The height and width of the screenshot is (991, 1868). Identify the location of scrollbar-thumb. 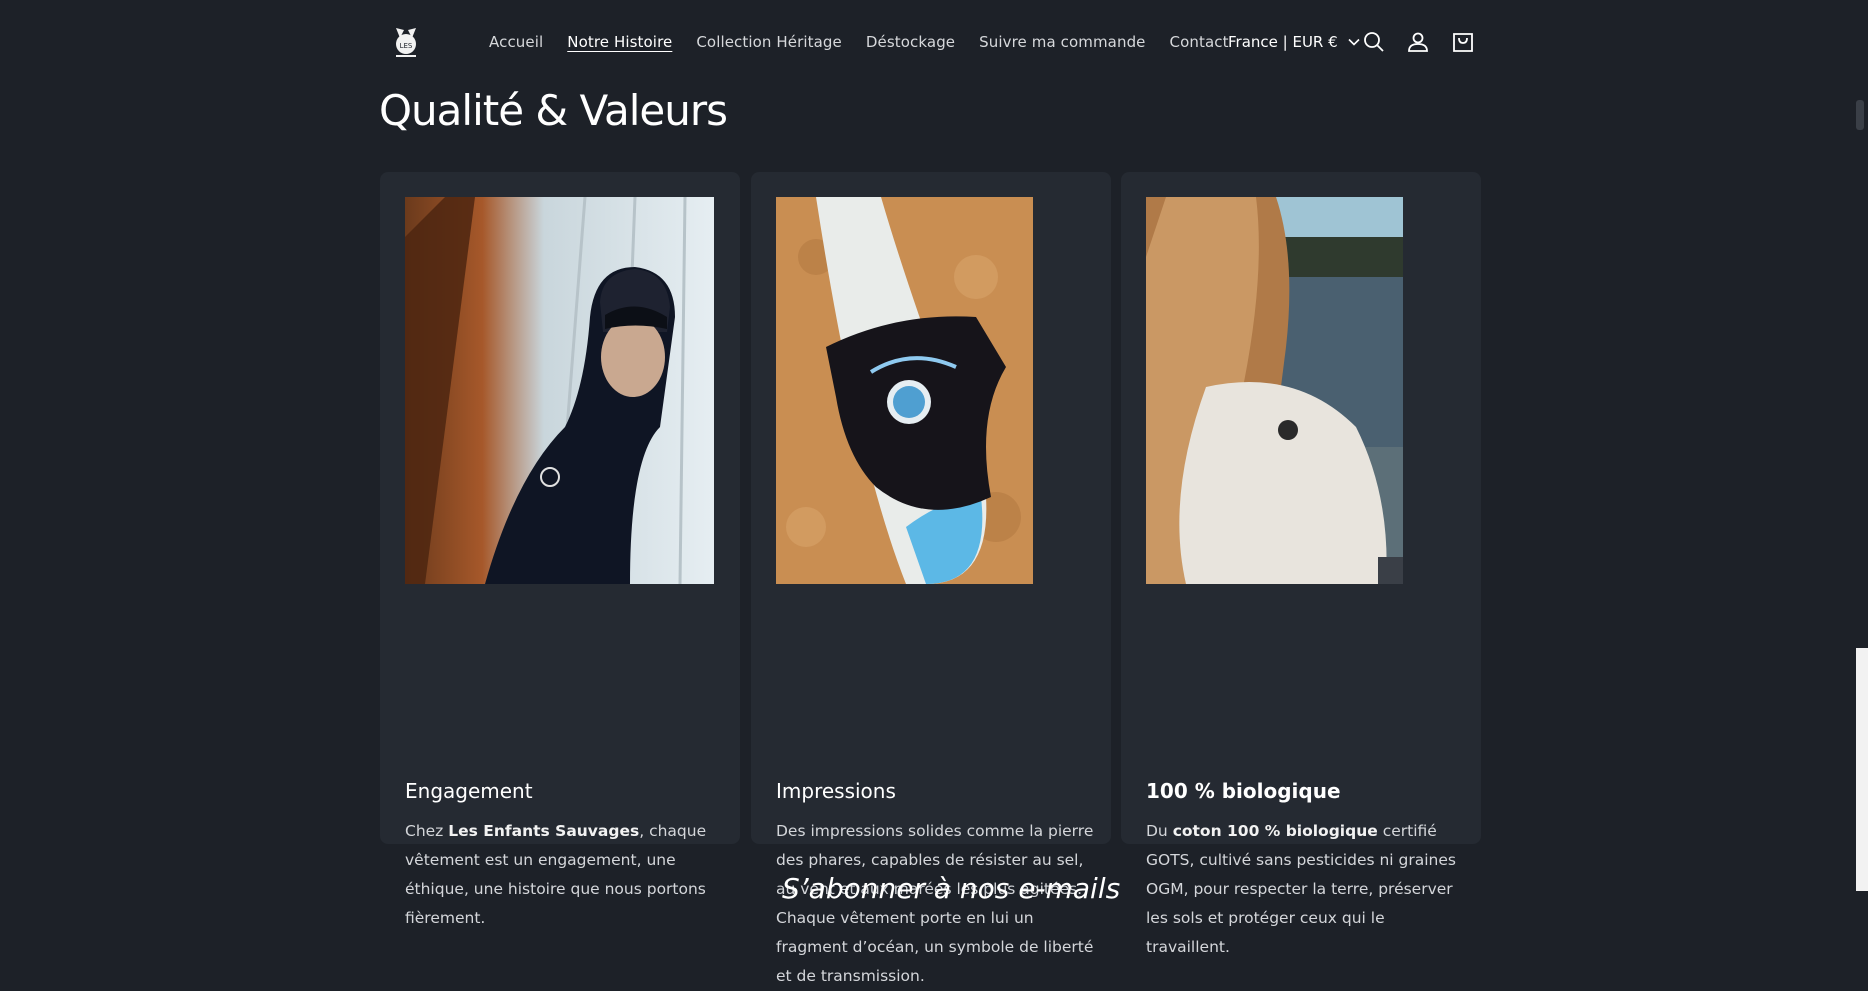
(1860, 115).